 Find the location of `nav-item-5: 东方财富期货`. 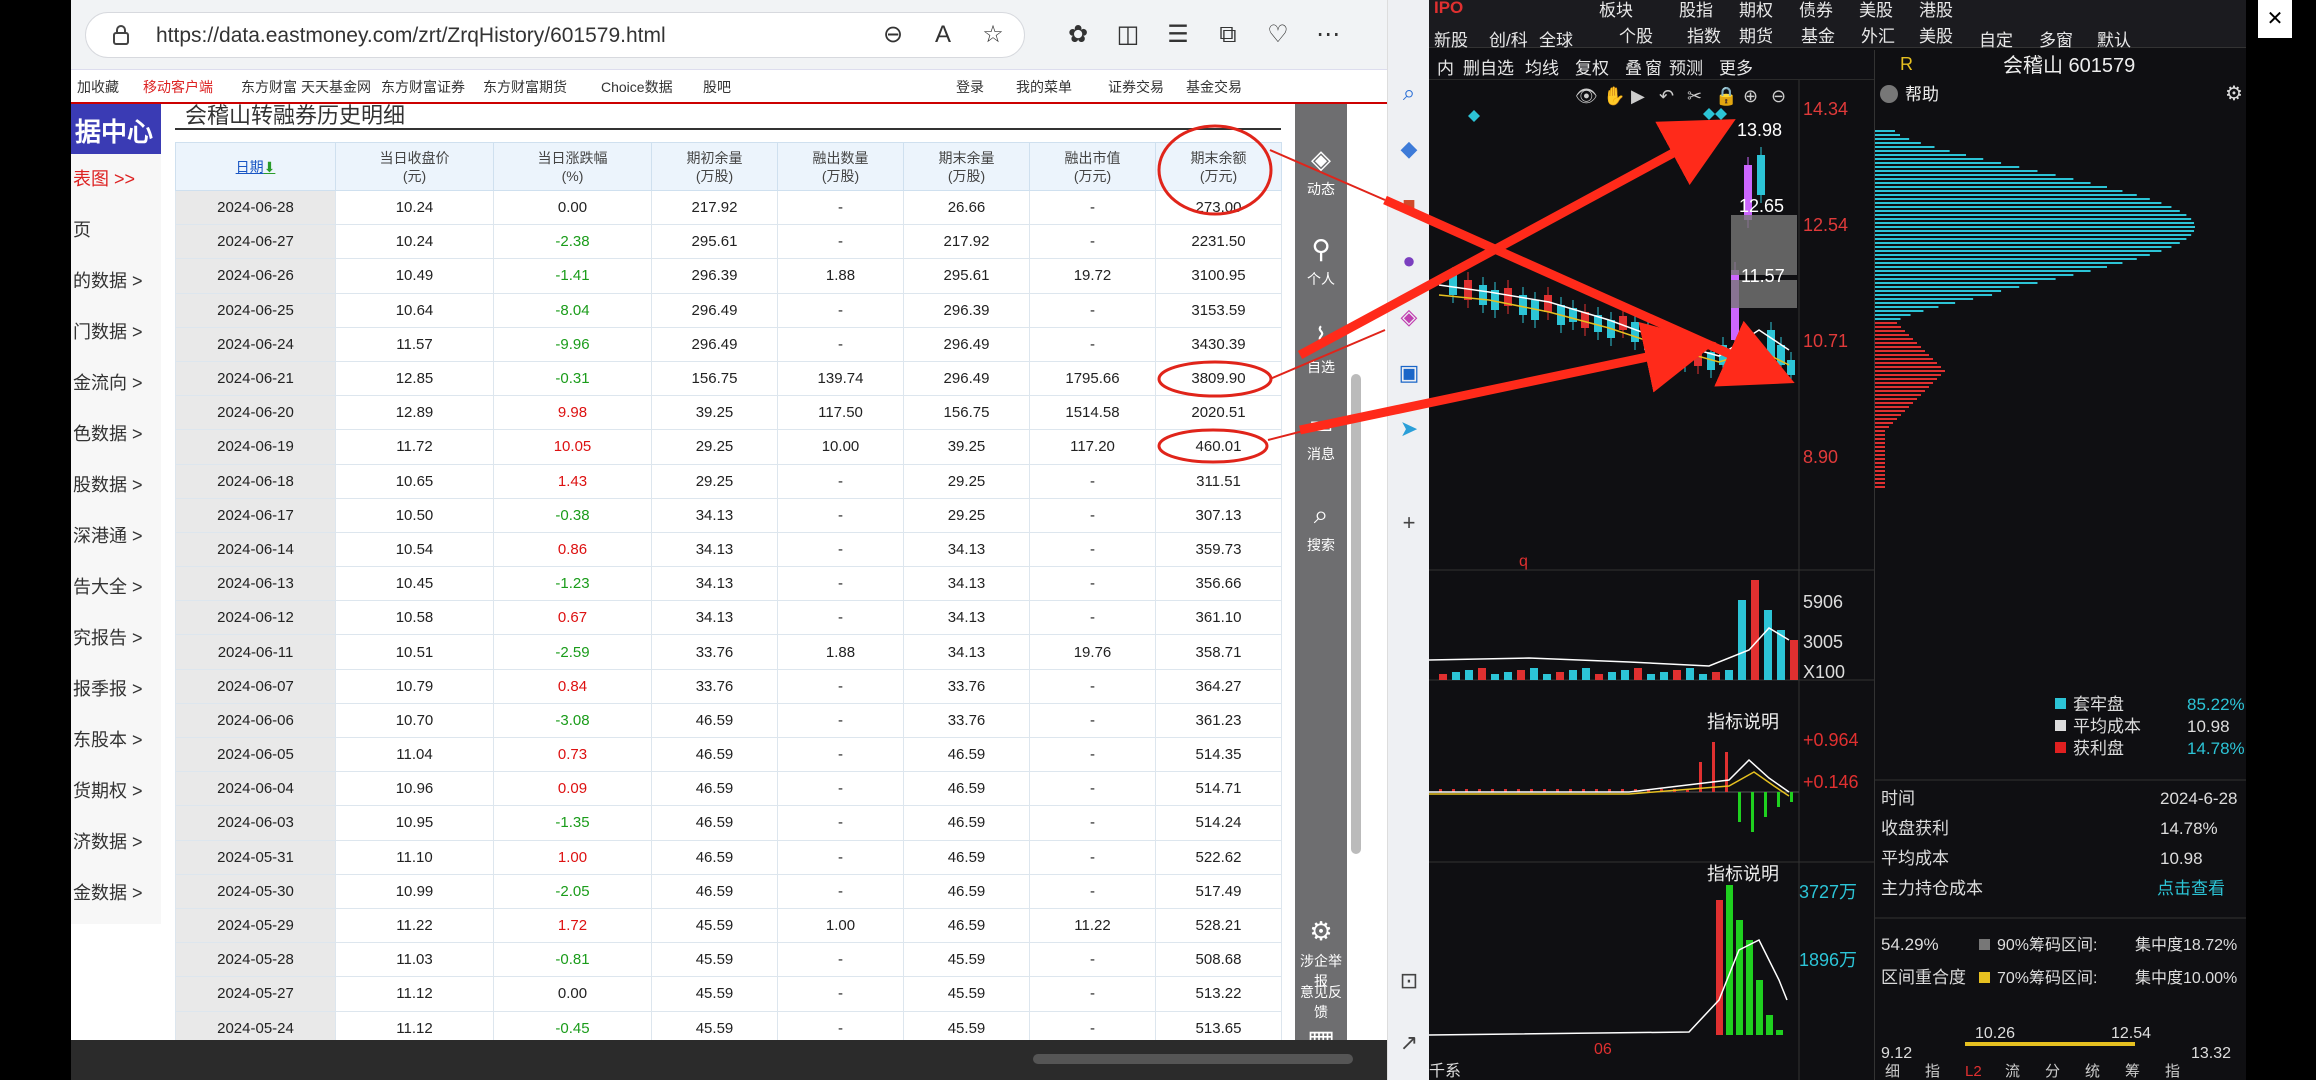

nav-item-5: 东方财富期货 is located at coordinates (525, 87).